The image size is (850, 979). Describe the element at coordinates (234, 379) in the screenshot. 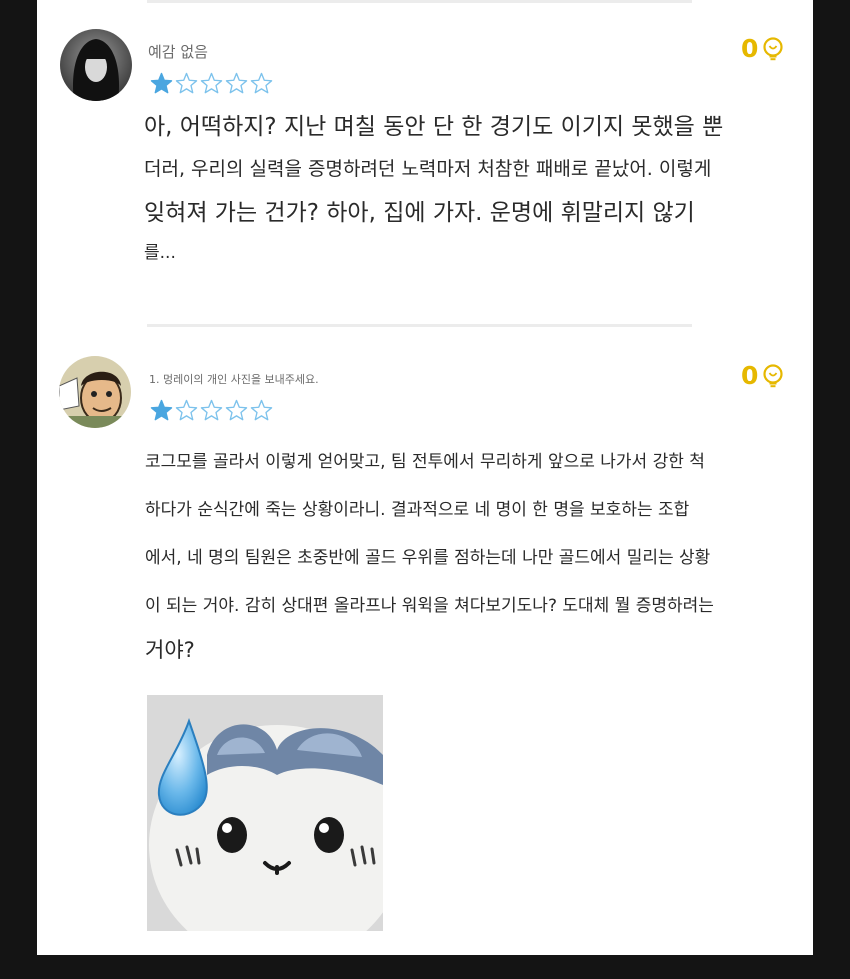

I see `reviewer-username: 1. 멍레이의 개인 사진을 보내주세요.` at that location.